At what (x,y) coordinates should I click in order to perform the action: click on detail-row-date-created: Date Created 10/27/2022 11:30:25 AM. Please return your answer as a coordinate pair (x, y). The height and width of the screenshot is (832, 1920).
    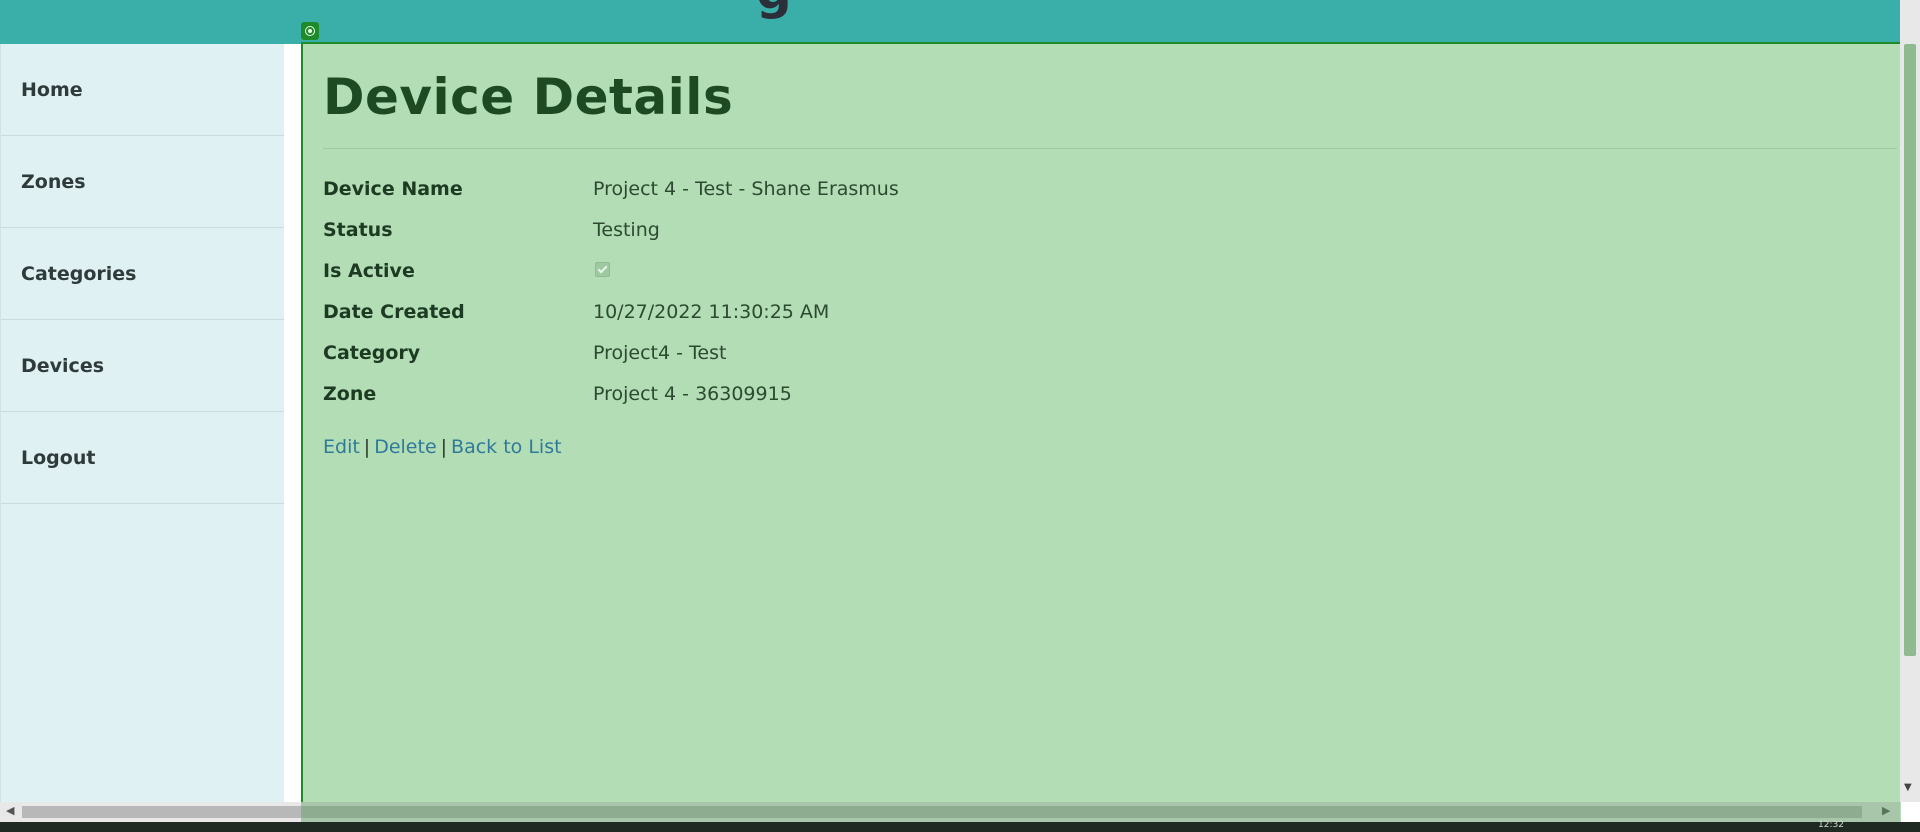
    Looking at the image, I should click on (823, 313).